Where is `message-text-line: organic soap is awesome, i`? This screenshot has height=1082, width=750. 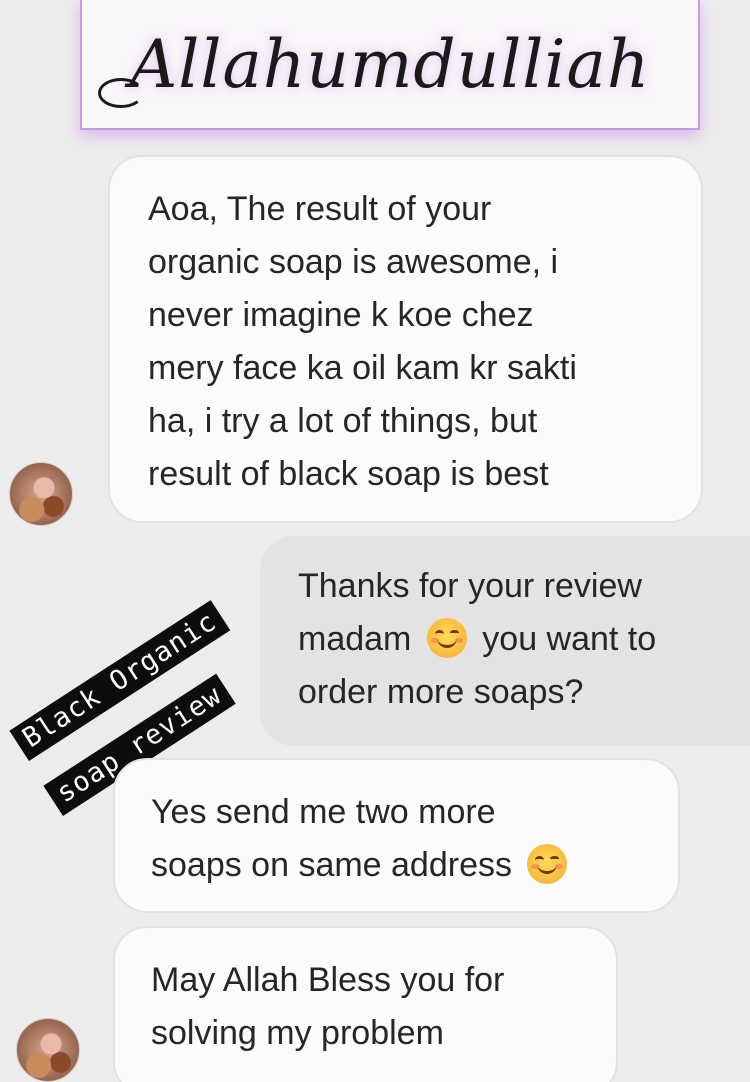
message-text-line: organic soap is awesome, i is located at coordinates (353, 262).